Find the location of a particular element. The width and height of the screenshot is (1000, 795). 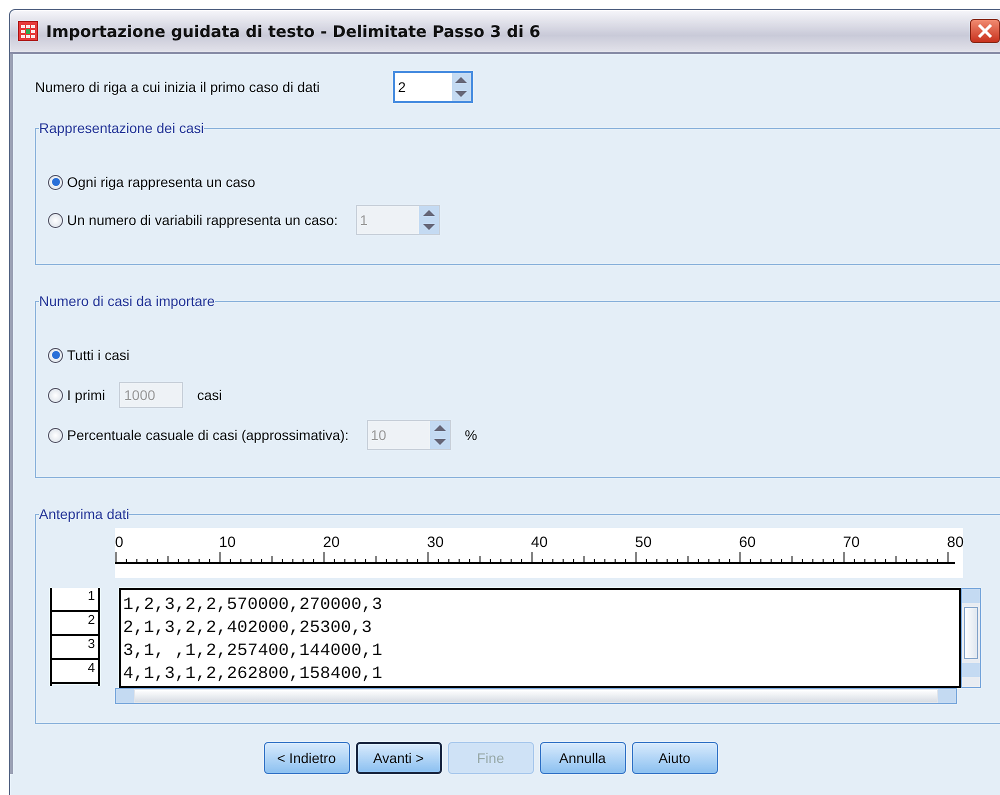

group-title: Anteprima dati is located at coordinates (84, 514).